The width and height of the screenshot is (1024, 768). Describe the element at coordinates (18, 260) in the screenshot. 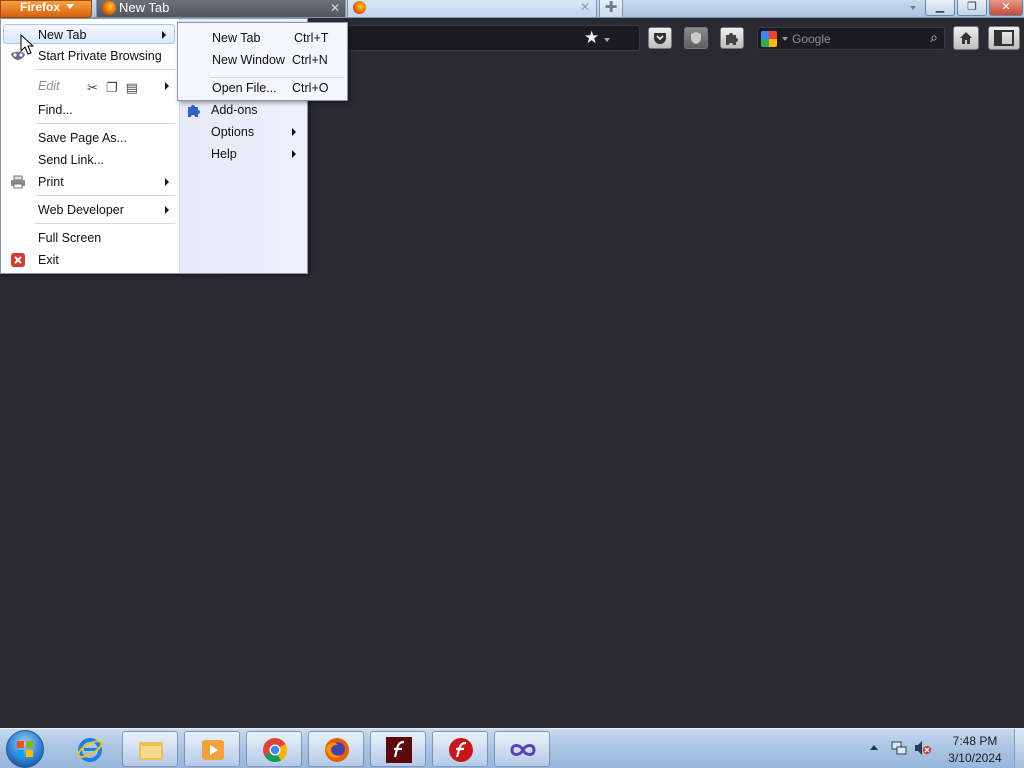

I see `exit-icon` at that location.